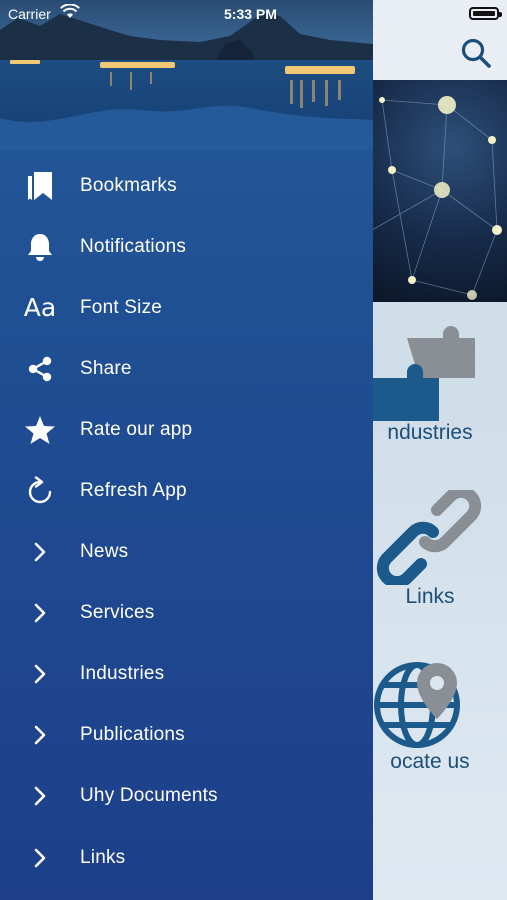 The width and height of the screenshot is (507, 900). What do you see at coordinates (439, 191) in the screenshot?
I see `network-banner-image` at bounding box center [439, 191].